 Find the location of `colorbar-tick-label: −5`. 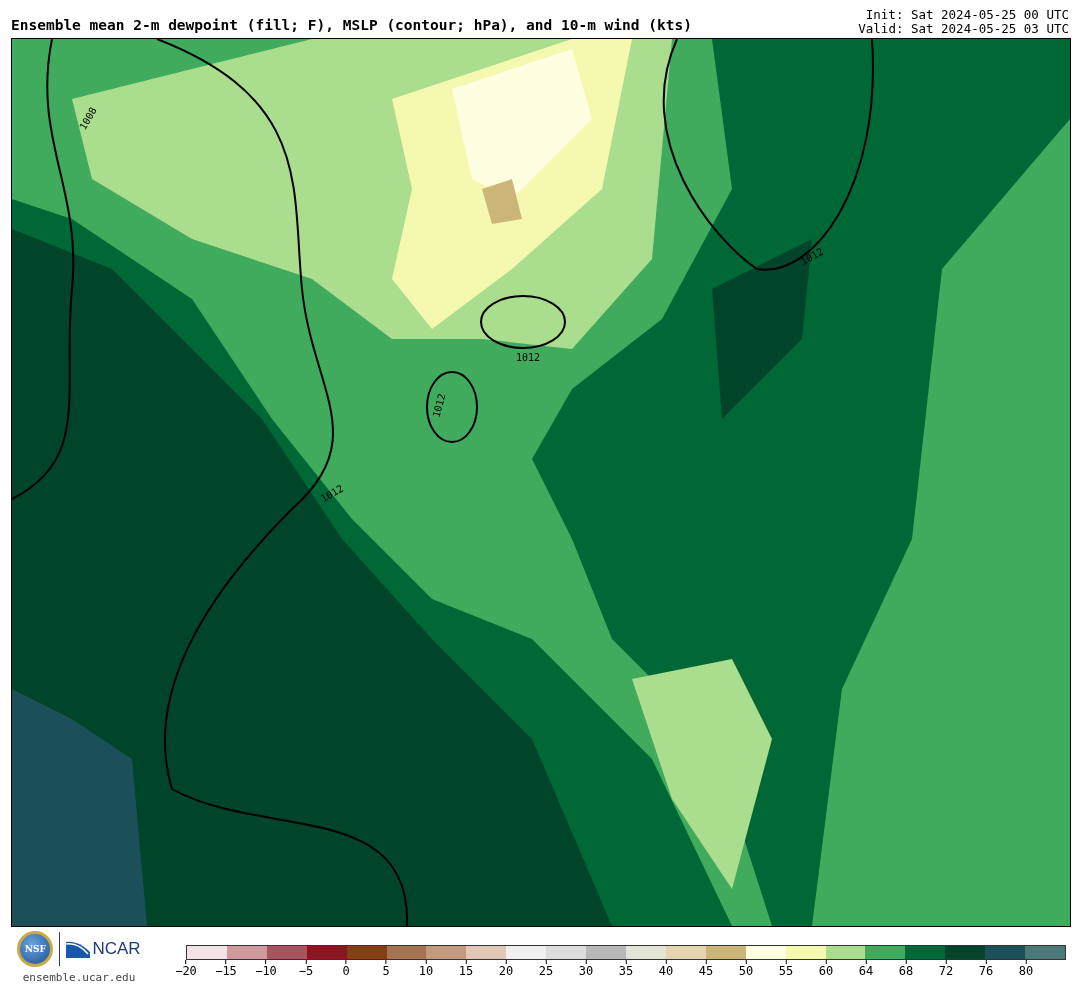

colorbar-tick-label: −5 is located at coordinates (306, 971).